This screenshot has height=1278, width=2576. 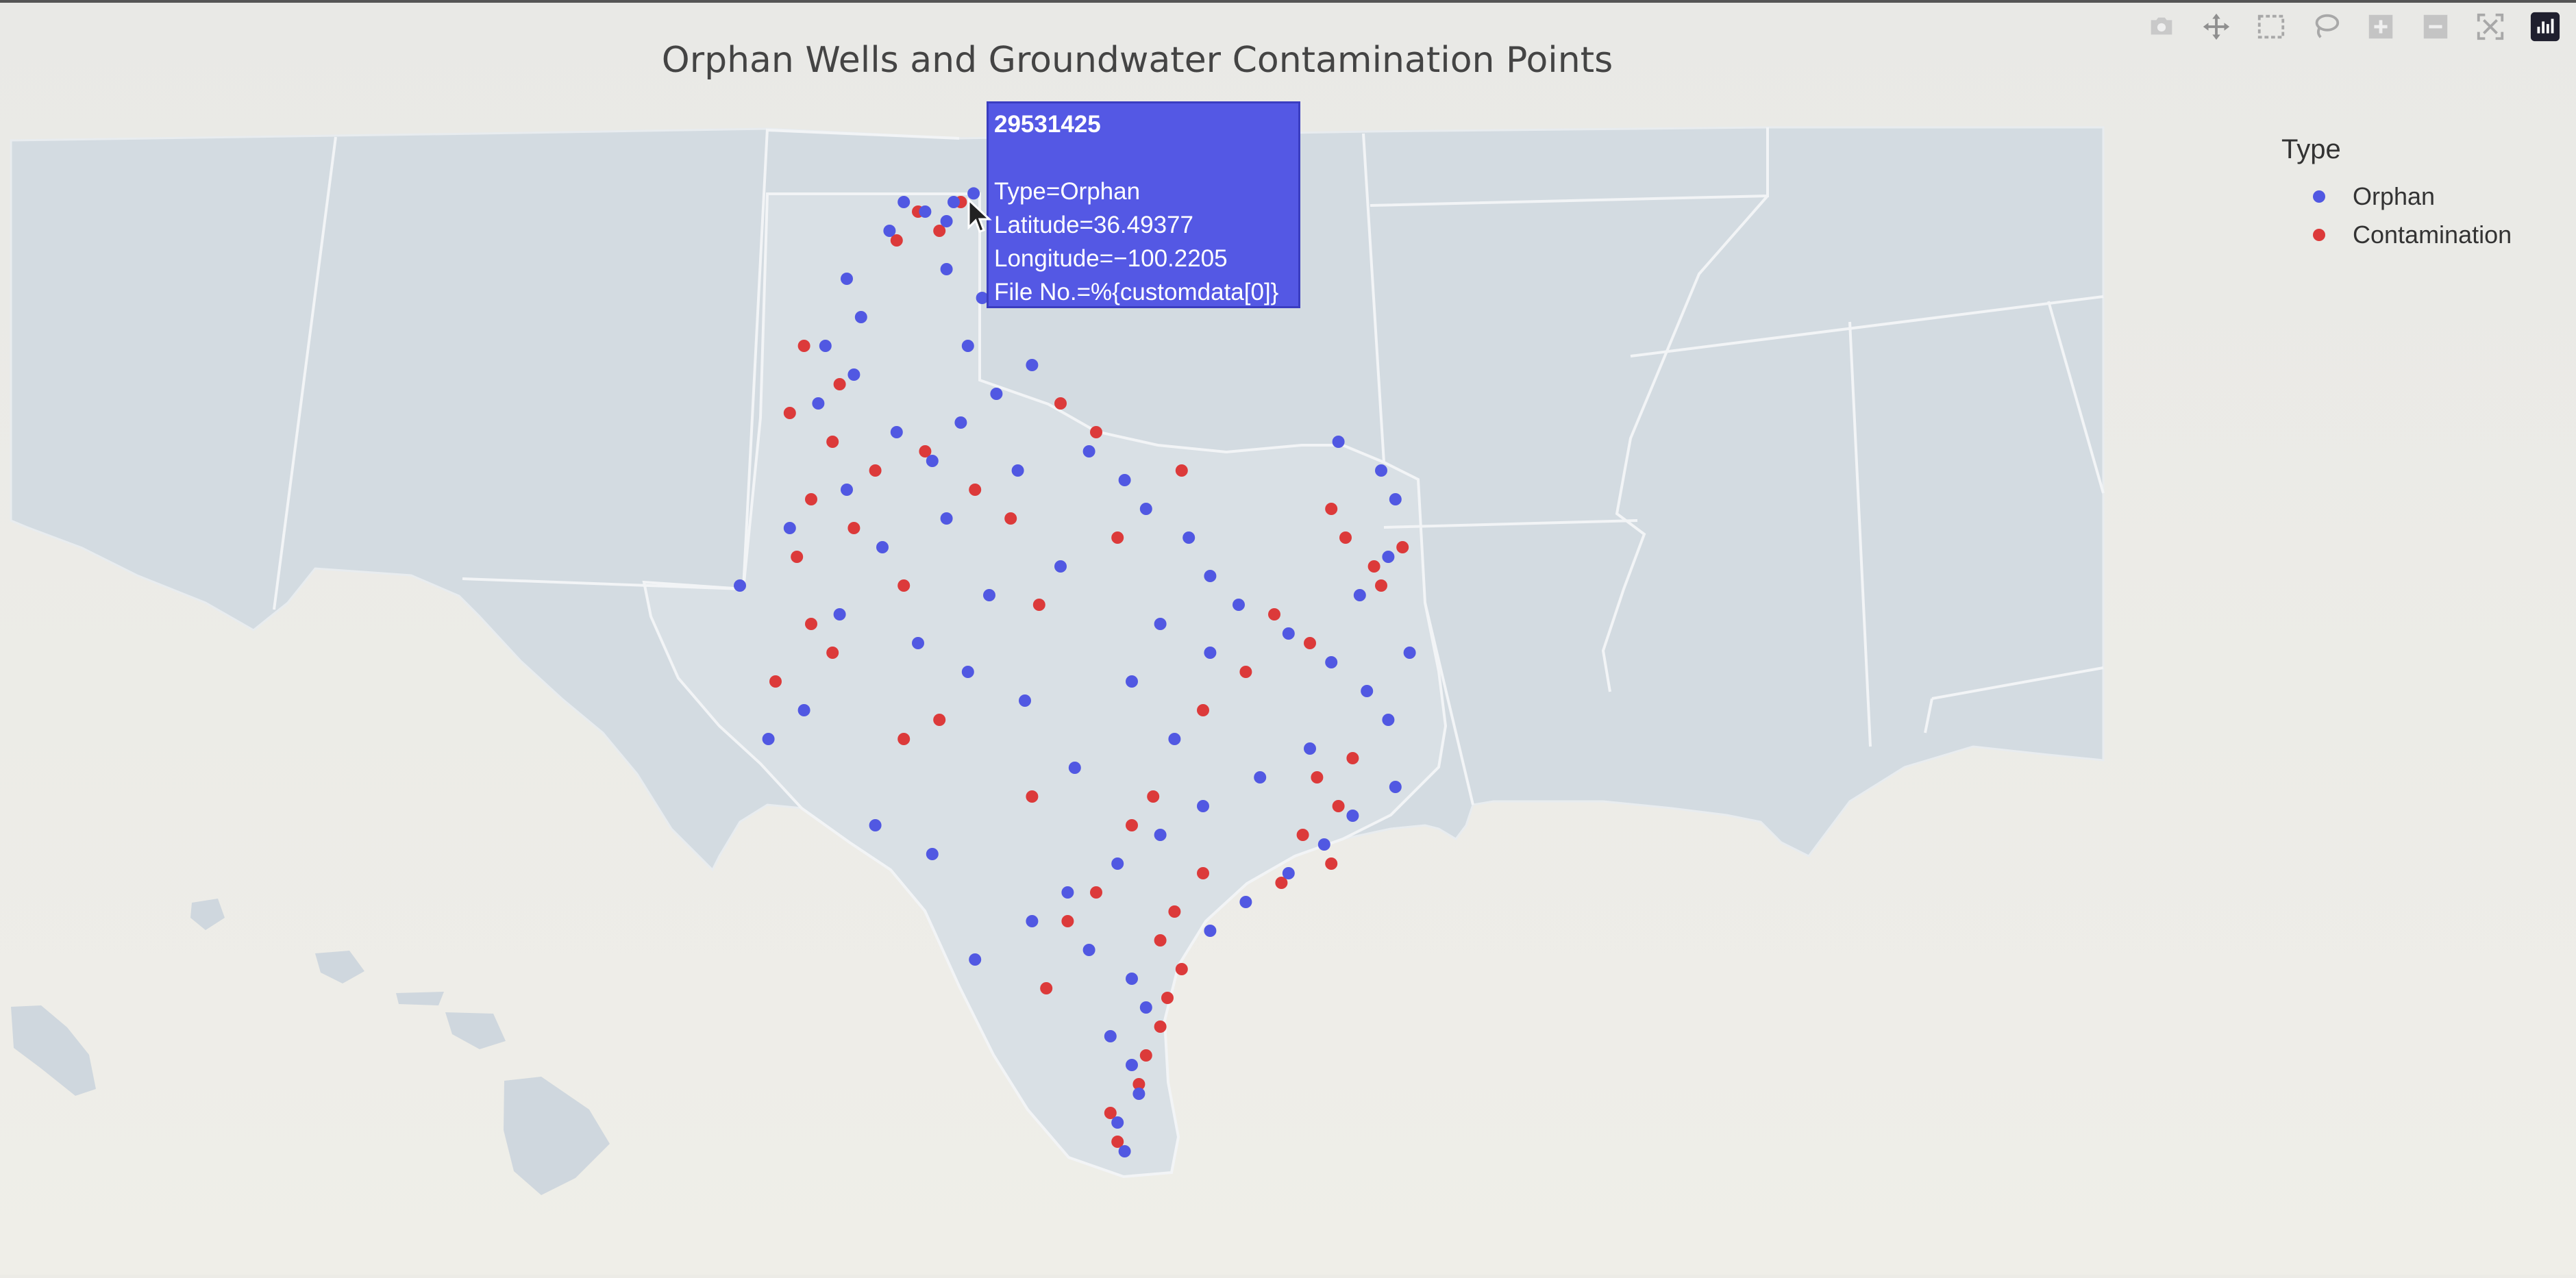 What do you see at coordinates (2396, 235) in the screenshot?
I see `legend-item-contamination: Contamination` at bounding box center [2396, 235].